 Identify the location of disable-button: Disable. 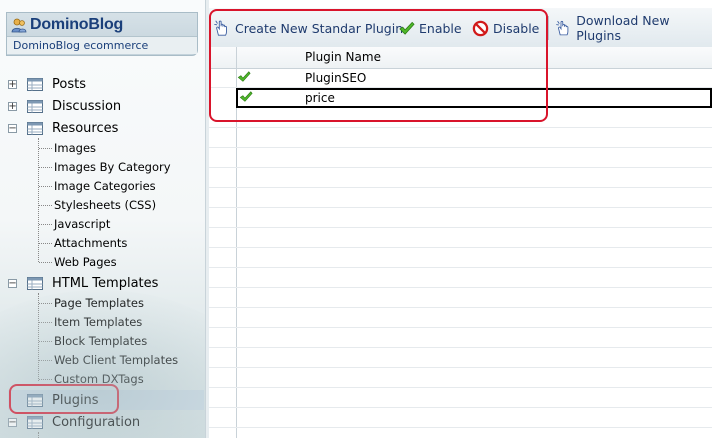
(505, 28).